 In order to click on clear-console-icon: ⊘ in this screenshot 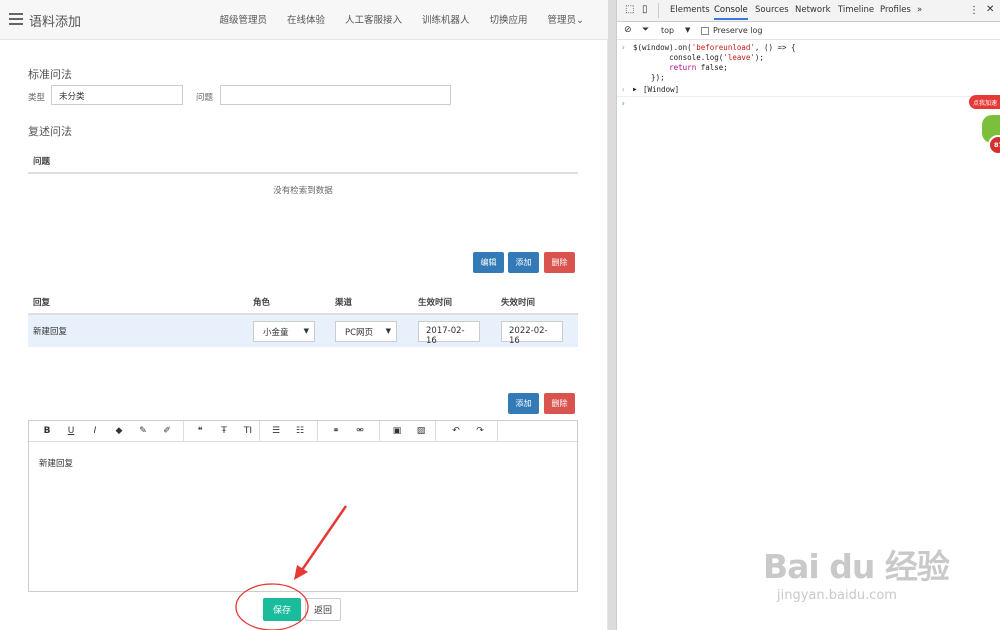, I will do `click(628, 30)`.